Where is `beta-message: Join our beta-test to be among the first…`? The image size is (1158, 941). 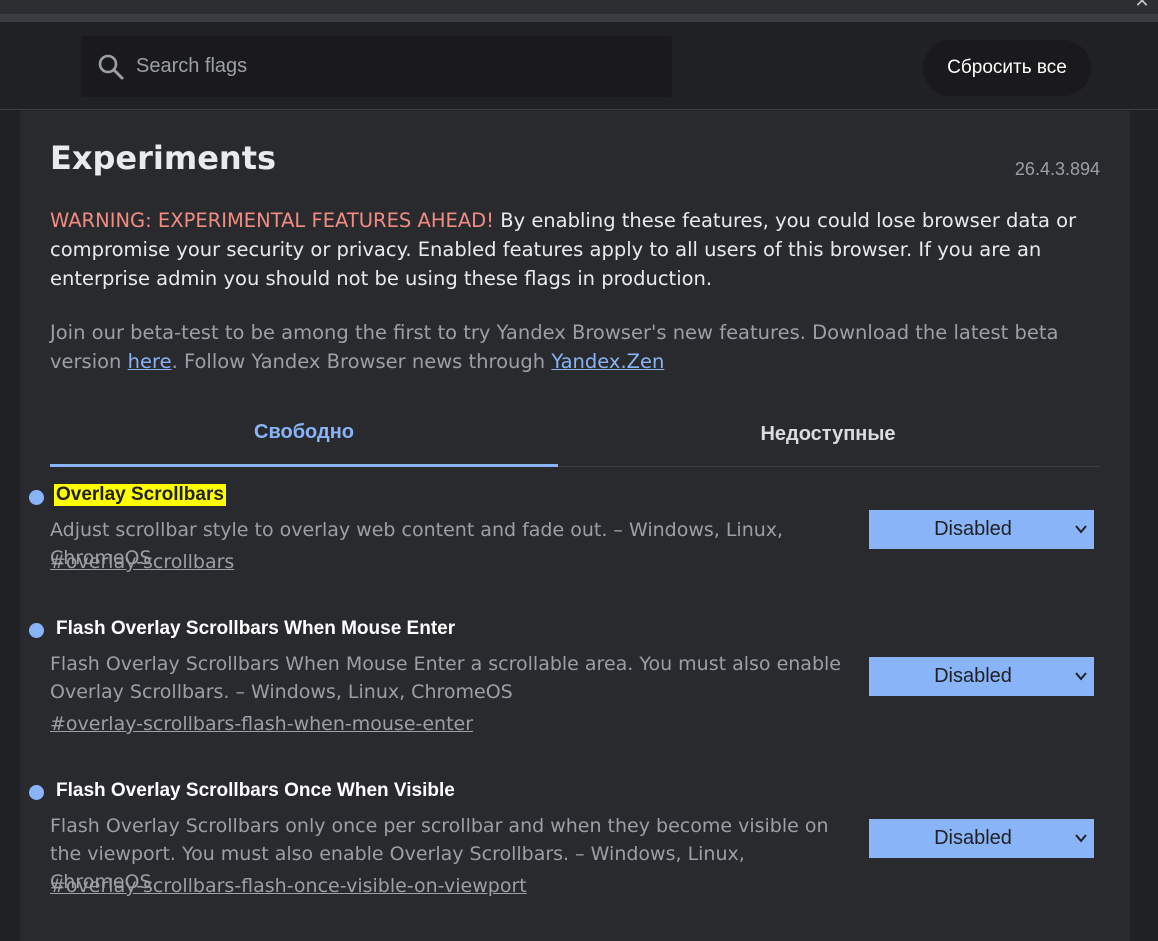
beta-message: Join our beta-test to be among the first… is located at coordinates (575, 347).